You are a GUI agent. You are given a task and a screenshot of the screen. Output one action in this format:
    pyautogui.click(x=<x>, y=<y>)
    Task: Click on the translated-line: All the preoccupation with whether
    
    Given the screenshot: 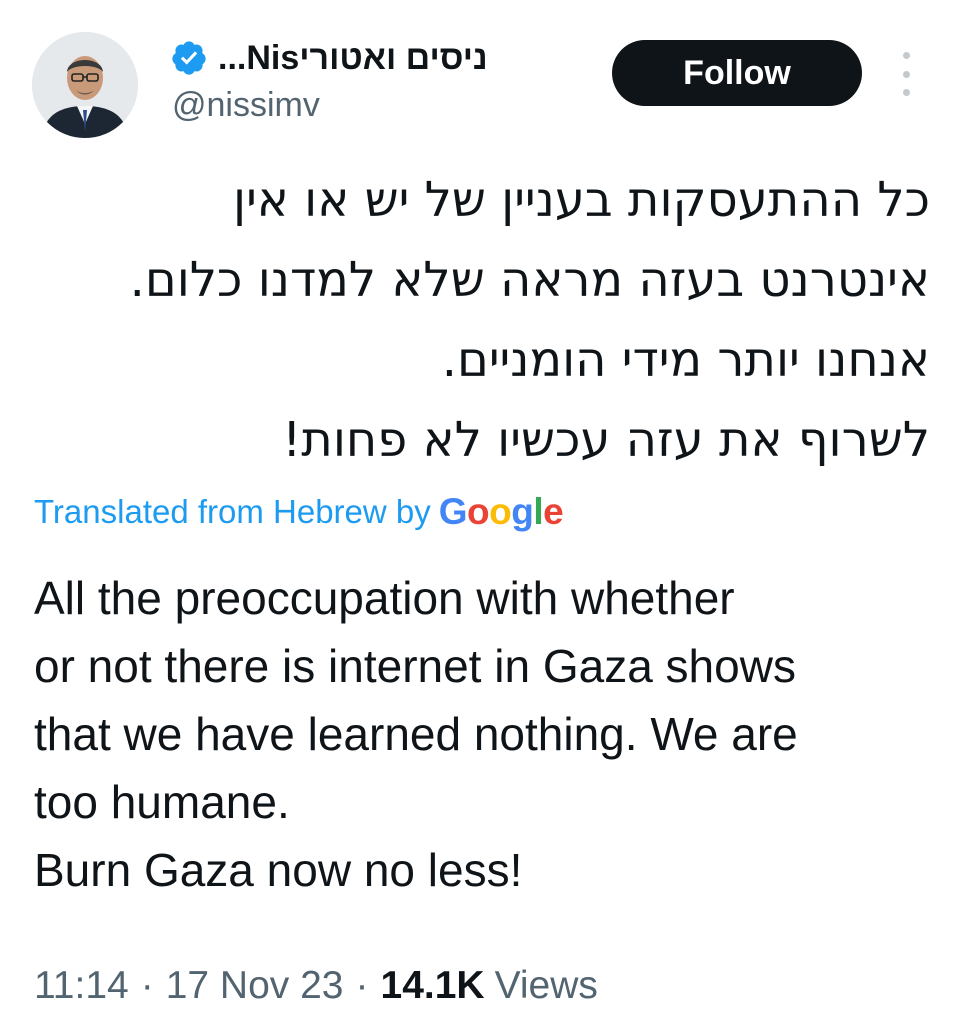 What is the action you would take?
    pyautogui.click(x=384, y=598)
    